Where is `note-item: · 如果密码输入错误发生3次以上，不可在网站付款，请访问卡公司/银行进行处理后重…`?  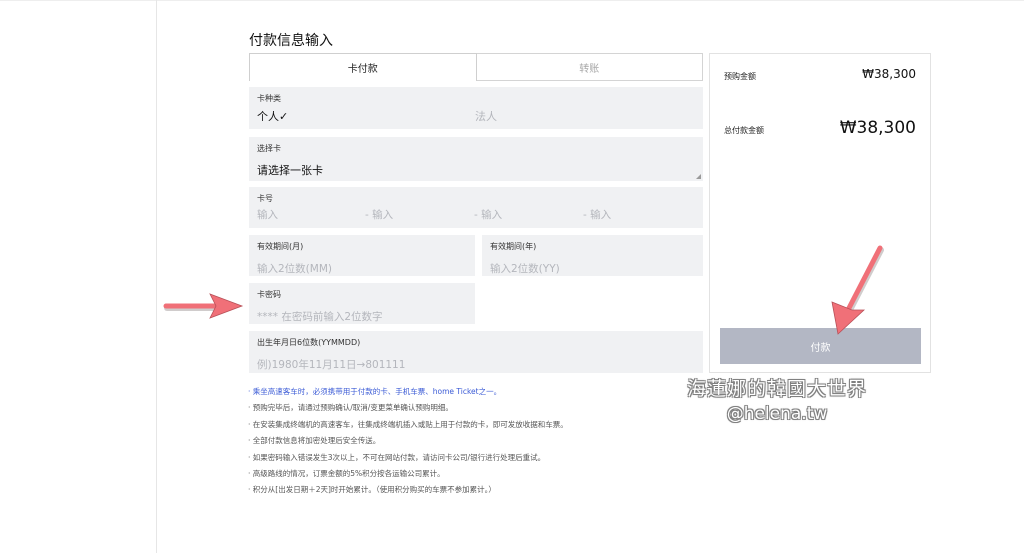
note-item: · 如果密码输入错误发生3次以上，不可在网站付款，请访问卡公司/银行进行处理后重… is located at coordinates (397, 457).